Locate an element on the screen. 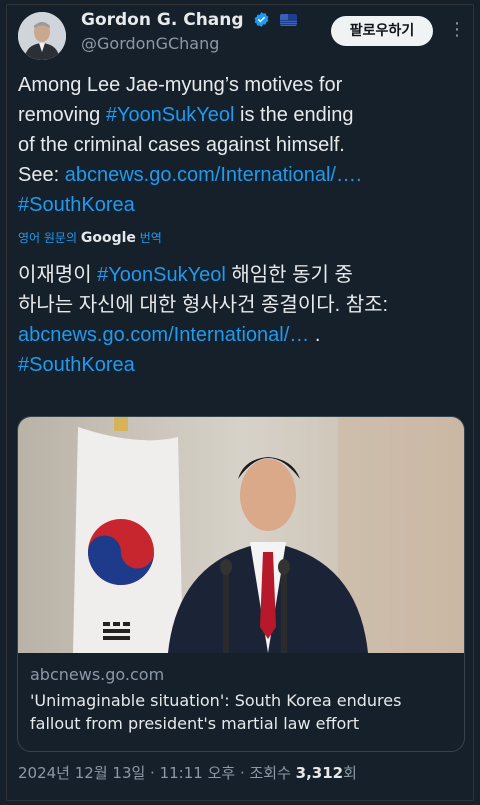  tweet-meta: 2024년 12월 13일 · 11:11 오후 · 조회수 3,312회 is located at coordinates (187, 772).